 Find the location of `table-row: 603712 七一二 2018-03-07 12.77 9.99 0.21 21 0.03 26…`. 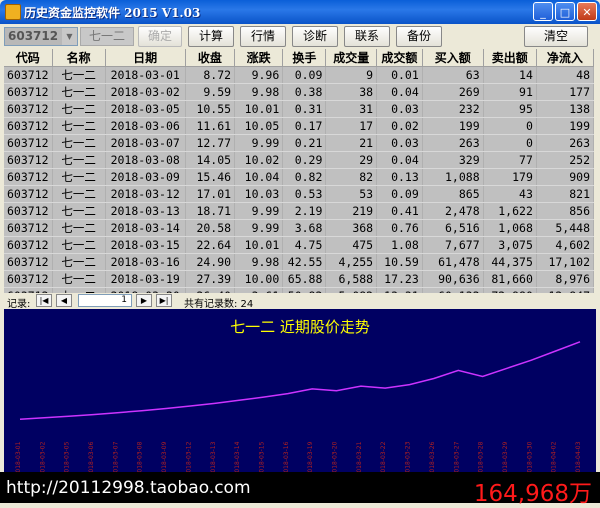

table-row: 603712 七一二 2018-03-07 12.77 9.99 0.21 21 0.03 26… is located at coordinates (299, 143).